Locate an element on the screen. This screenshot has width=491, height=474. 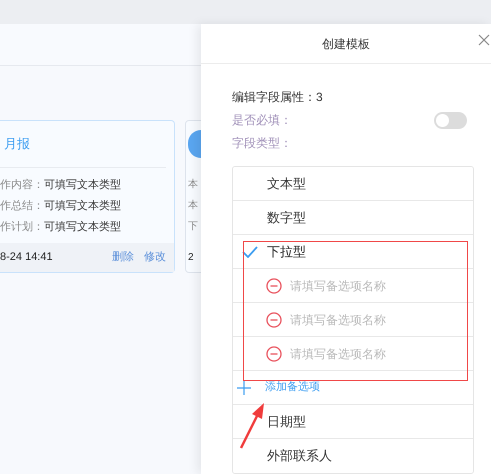
card-time: 2 is located at coordinates (191, 258).